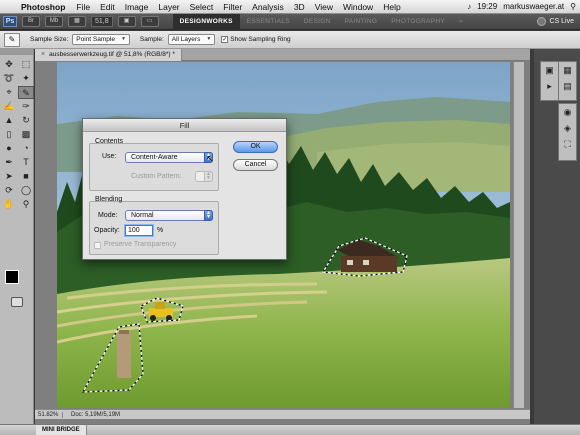 The height and width of the screenshot is (435, 580). I want to click on status-zoom-field: 51.82%, so click(49, 414).